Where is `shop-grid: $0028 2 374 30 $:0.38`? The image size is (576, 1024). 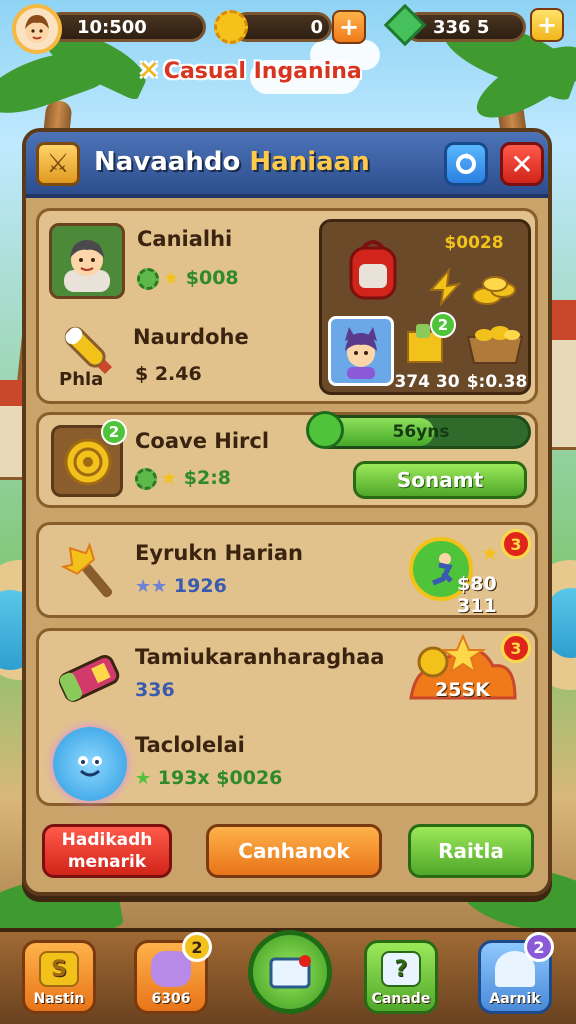 shop-grid: $0028 2 374 30 $:0.38 is located at coordinates (425, 307).